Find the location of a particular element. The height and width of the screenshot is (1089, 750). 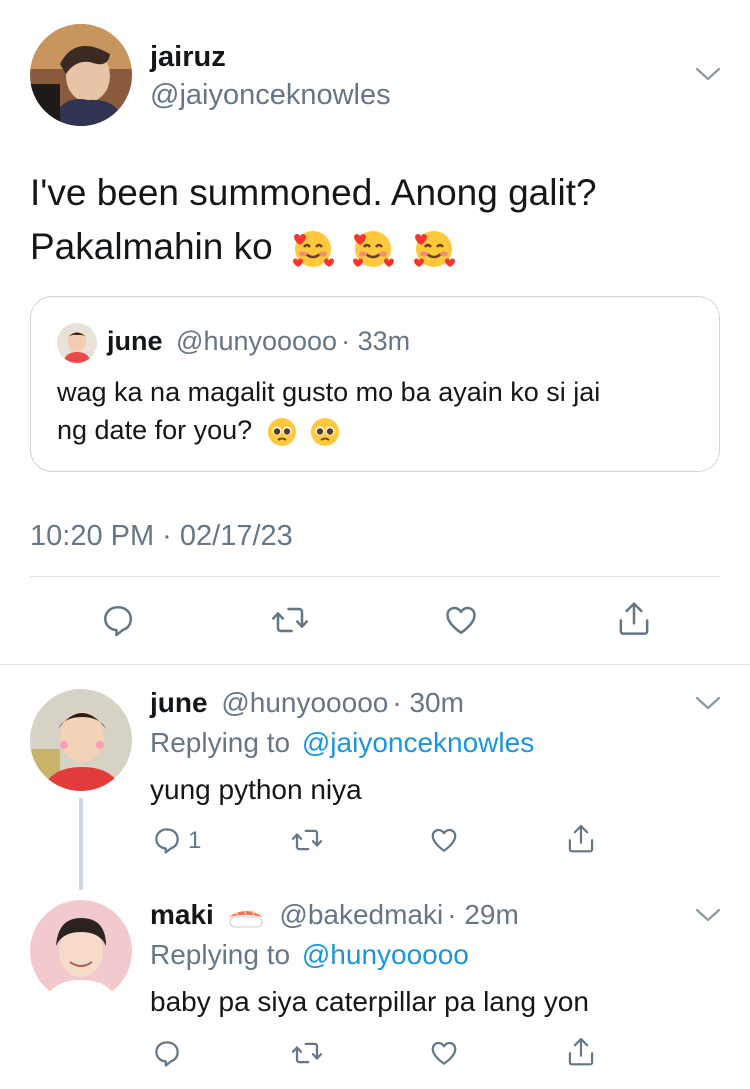

replying-to: Replying to @hunyooooo is located at coordinates (309, 955).